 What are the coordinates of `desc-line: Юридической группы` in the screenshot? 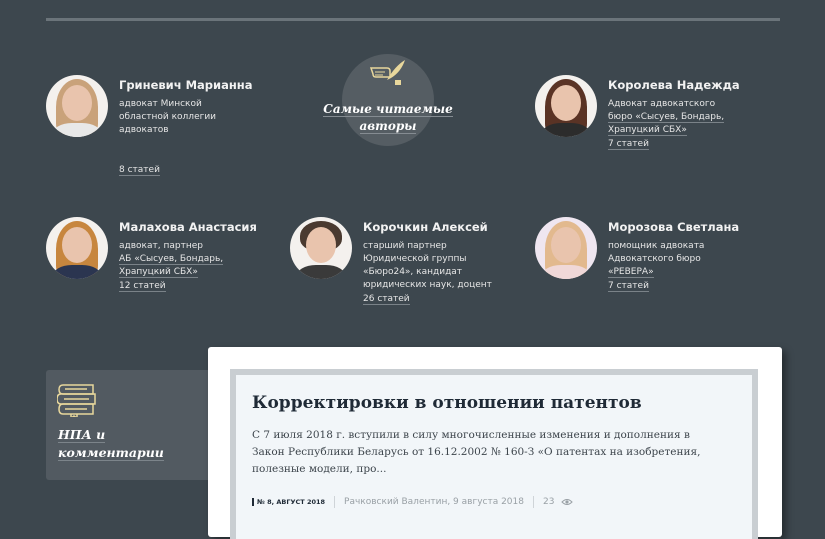 It's located at (415, 259).